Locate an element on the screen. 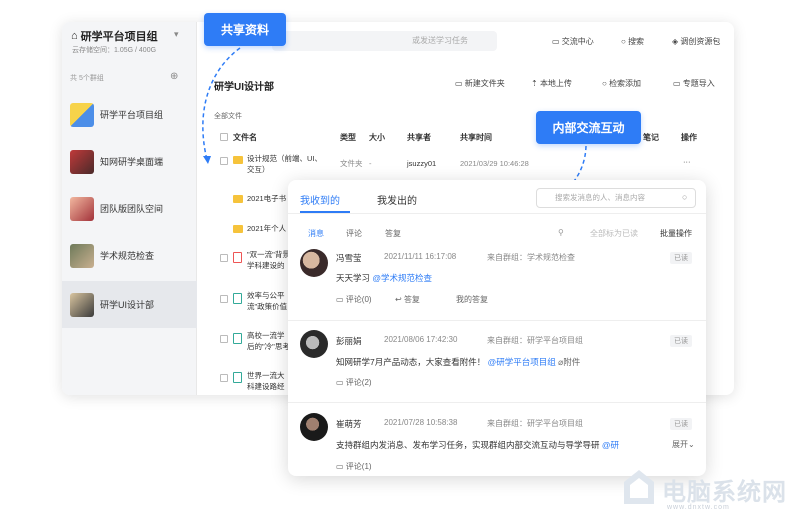 Image resolution: width=800 pixels, height=517 pixels. expand-label: 展开 is located at coordinates (680, 444).